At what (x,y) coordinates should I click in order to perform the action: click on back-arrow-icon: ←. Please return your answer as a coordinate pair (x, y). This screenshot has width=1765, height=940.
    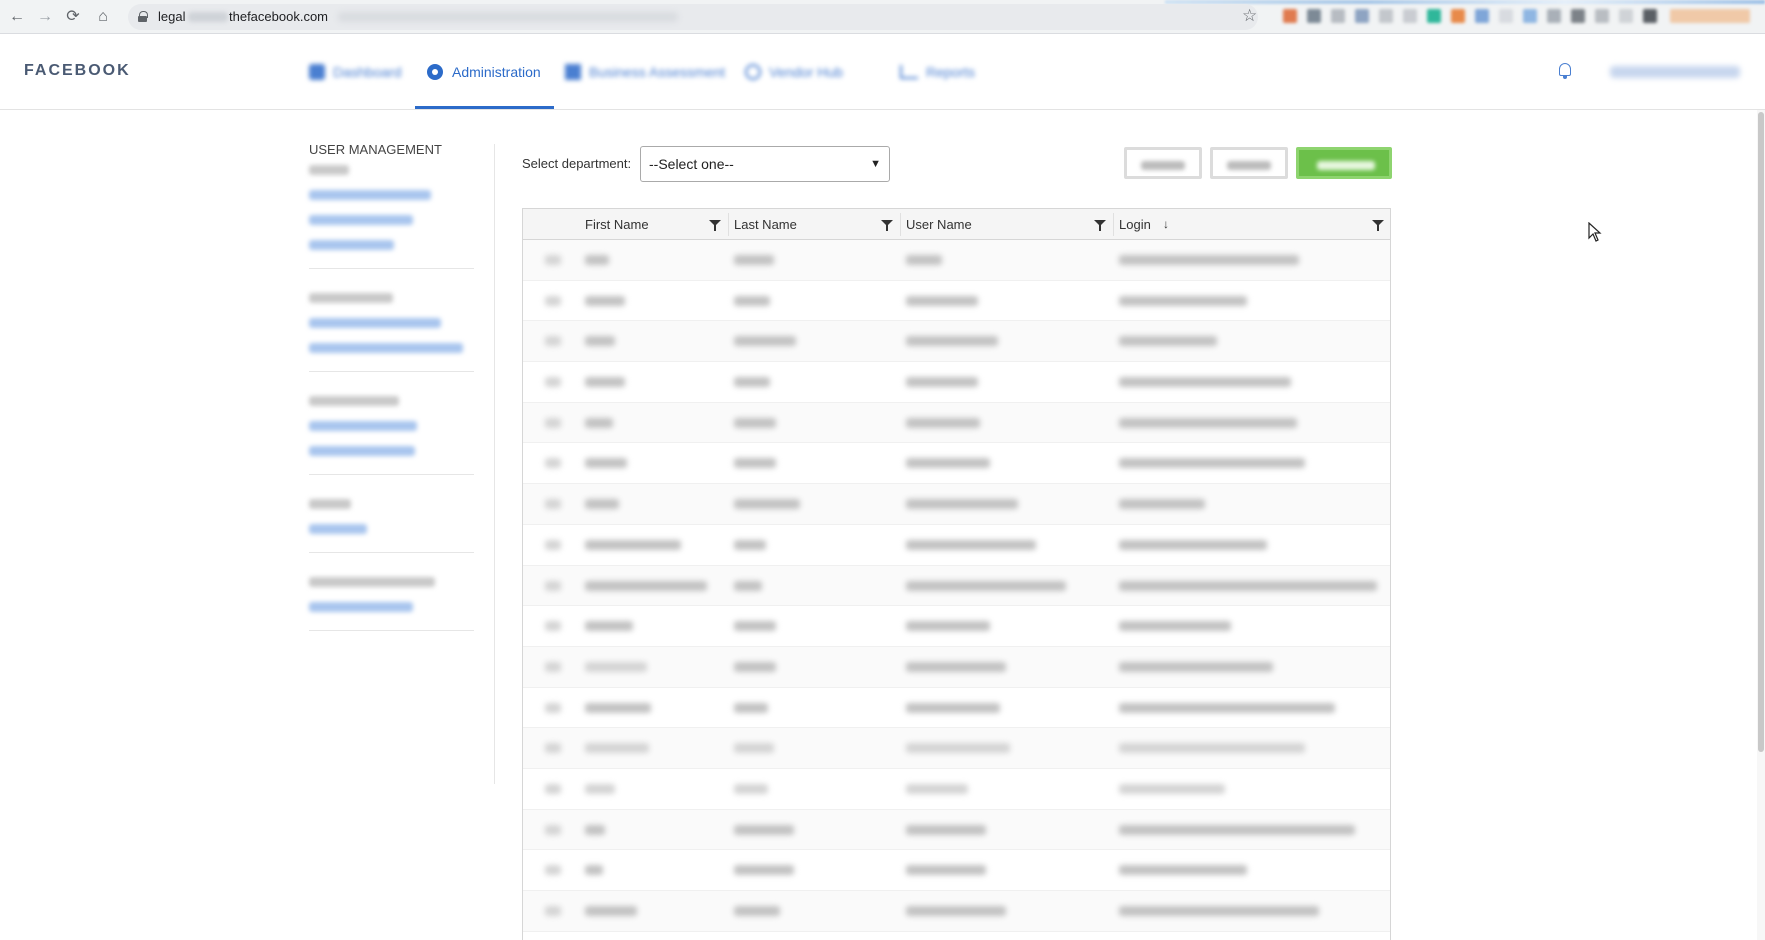
    Looking at the image, I should click on (17, 17).